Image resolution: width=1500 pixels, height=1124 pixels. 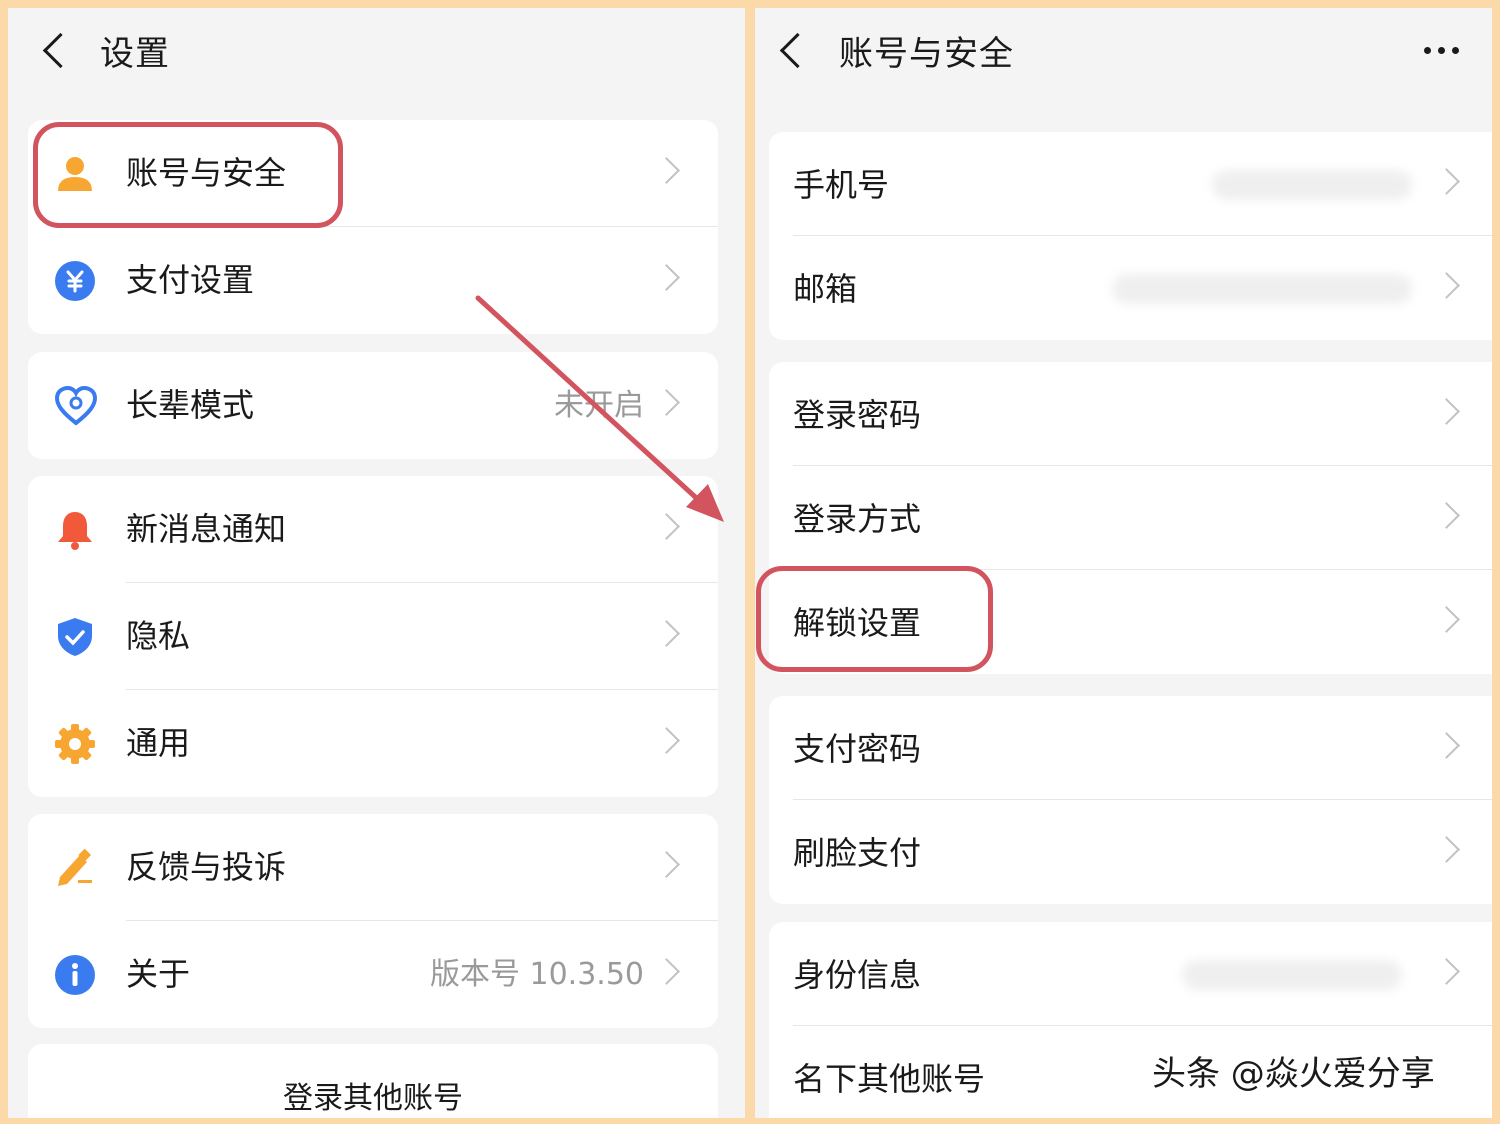 What do you see at coordinates (206, 867) in the screenshot?
I see `settings-item-label: 反馈与投诉` at bounding box center [206, 867].